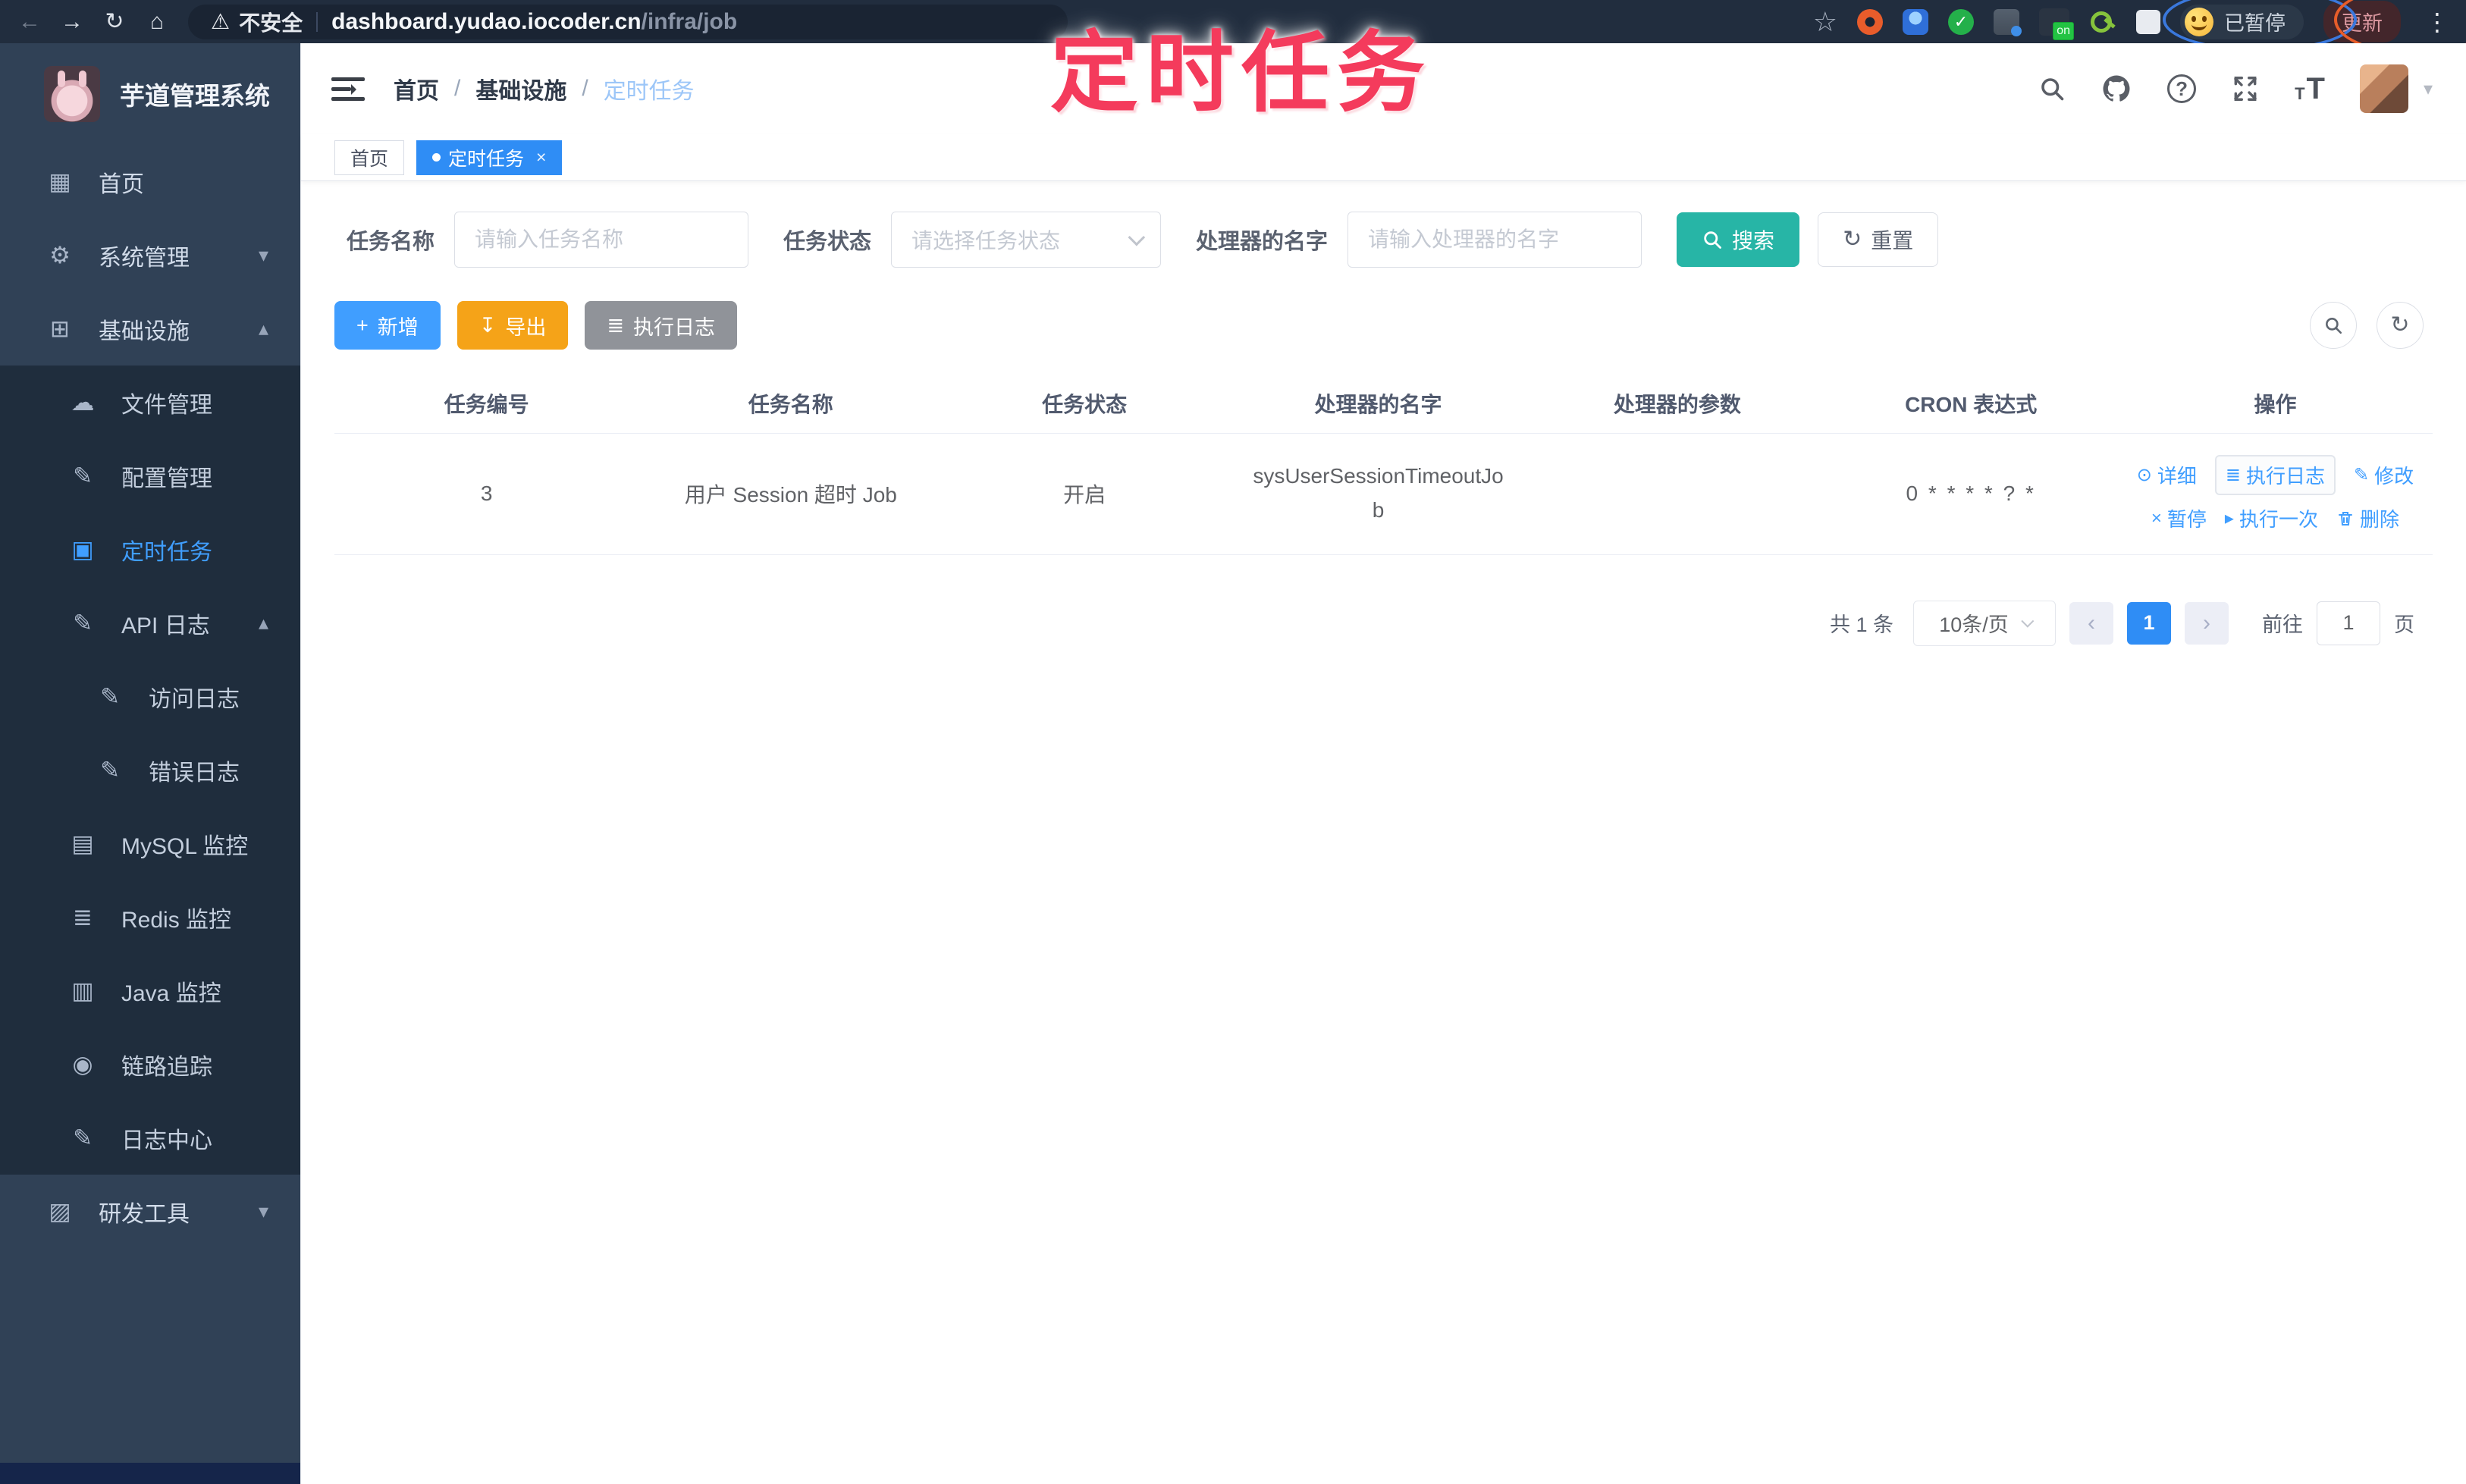  What do you see at coordinates (263, 623) in the screenshot?
I see `chevron-up-icon: ▴` at bounding box center [263, 623].